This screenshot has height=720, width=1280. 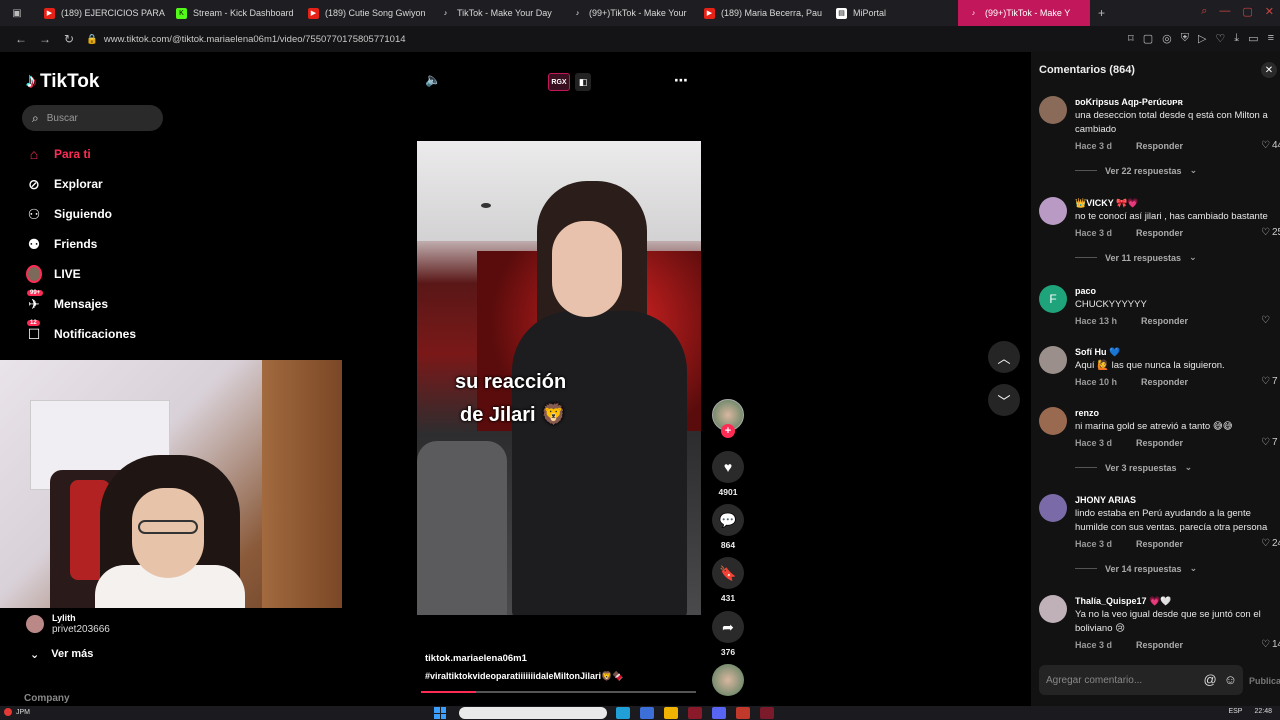 What do you see at coordinates (17, 13) in the screenshot?
I see `tab-menu-icon: ▣` at bounding box center [17, 13].